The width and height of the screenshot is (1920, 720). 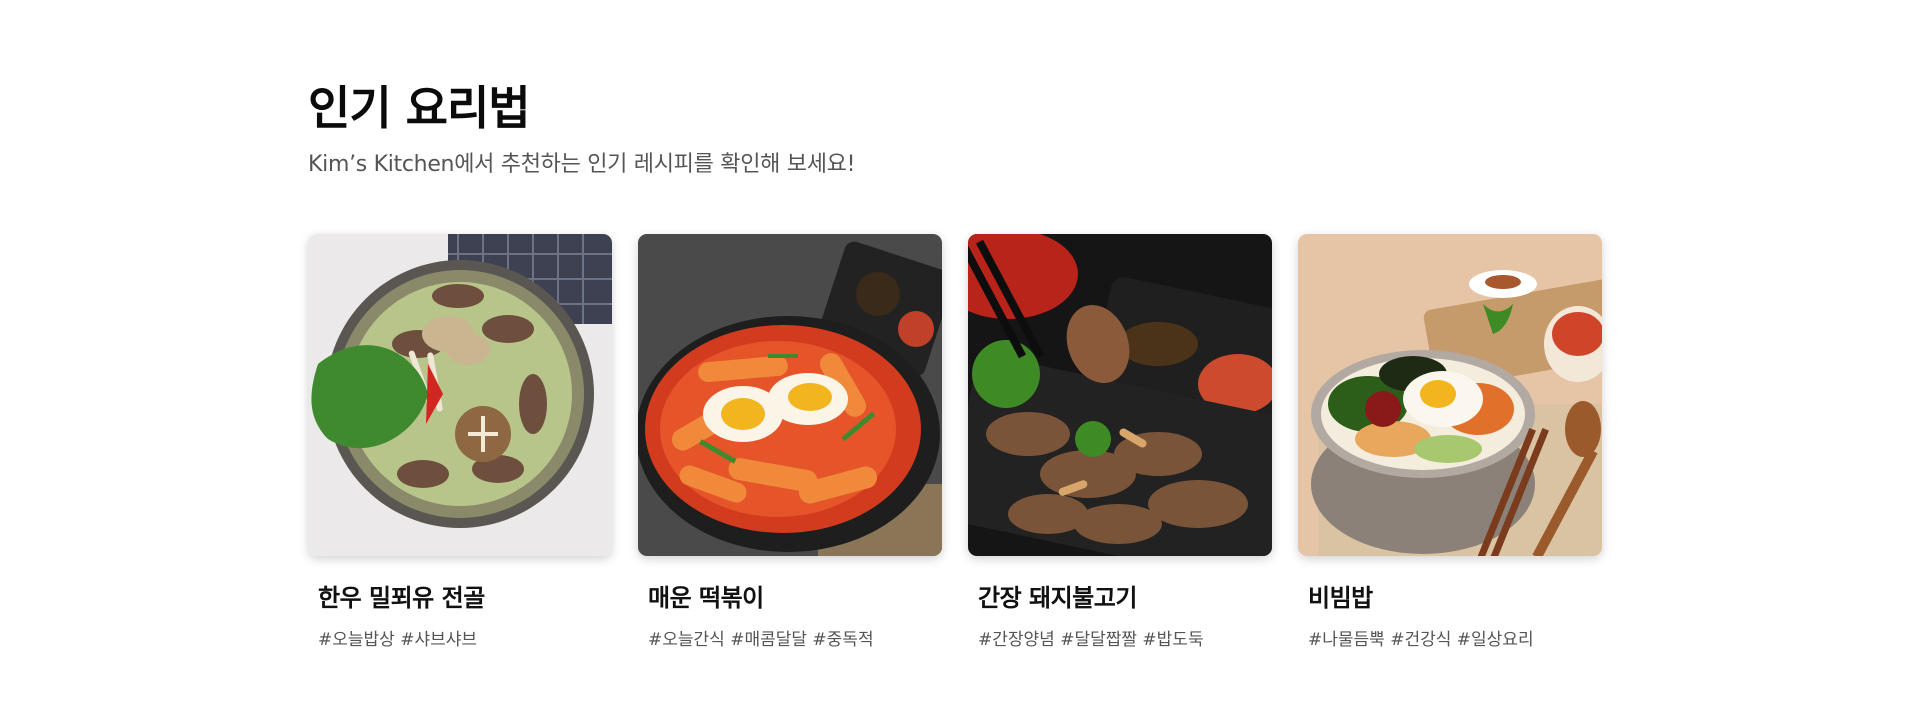 I want to click on section-subtitle: Kim’s Kitchen에서 추천하는 인기 레시피를 확인해 보세요!, so click(x=582, y=164).